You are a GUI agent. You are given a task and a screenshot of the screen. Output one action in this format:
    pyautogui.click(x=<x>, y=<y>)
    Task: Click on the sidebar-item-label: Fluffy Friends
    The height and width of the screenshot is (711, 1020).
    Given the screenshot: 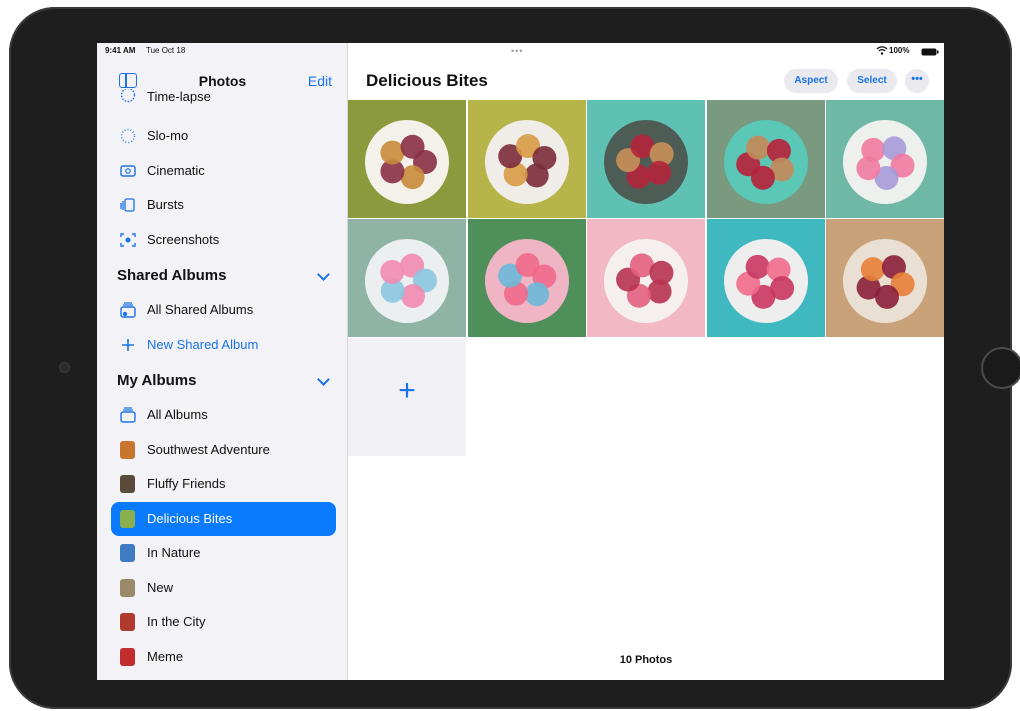 What is the action you would take?
    pyautogui.click(x=186, y=483)
    